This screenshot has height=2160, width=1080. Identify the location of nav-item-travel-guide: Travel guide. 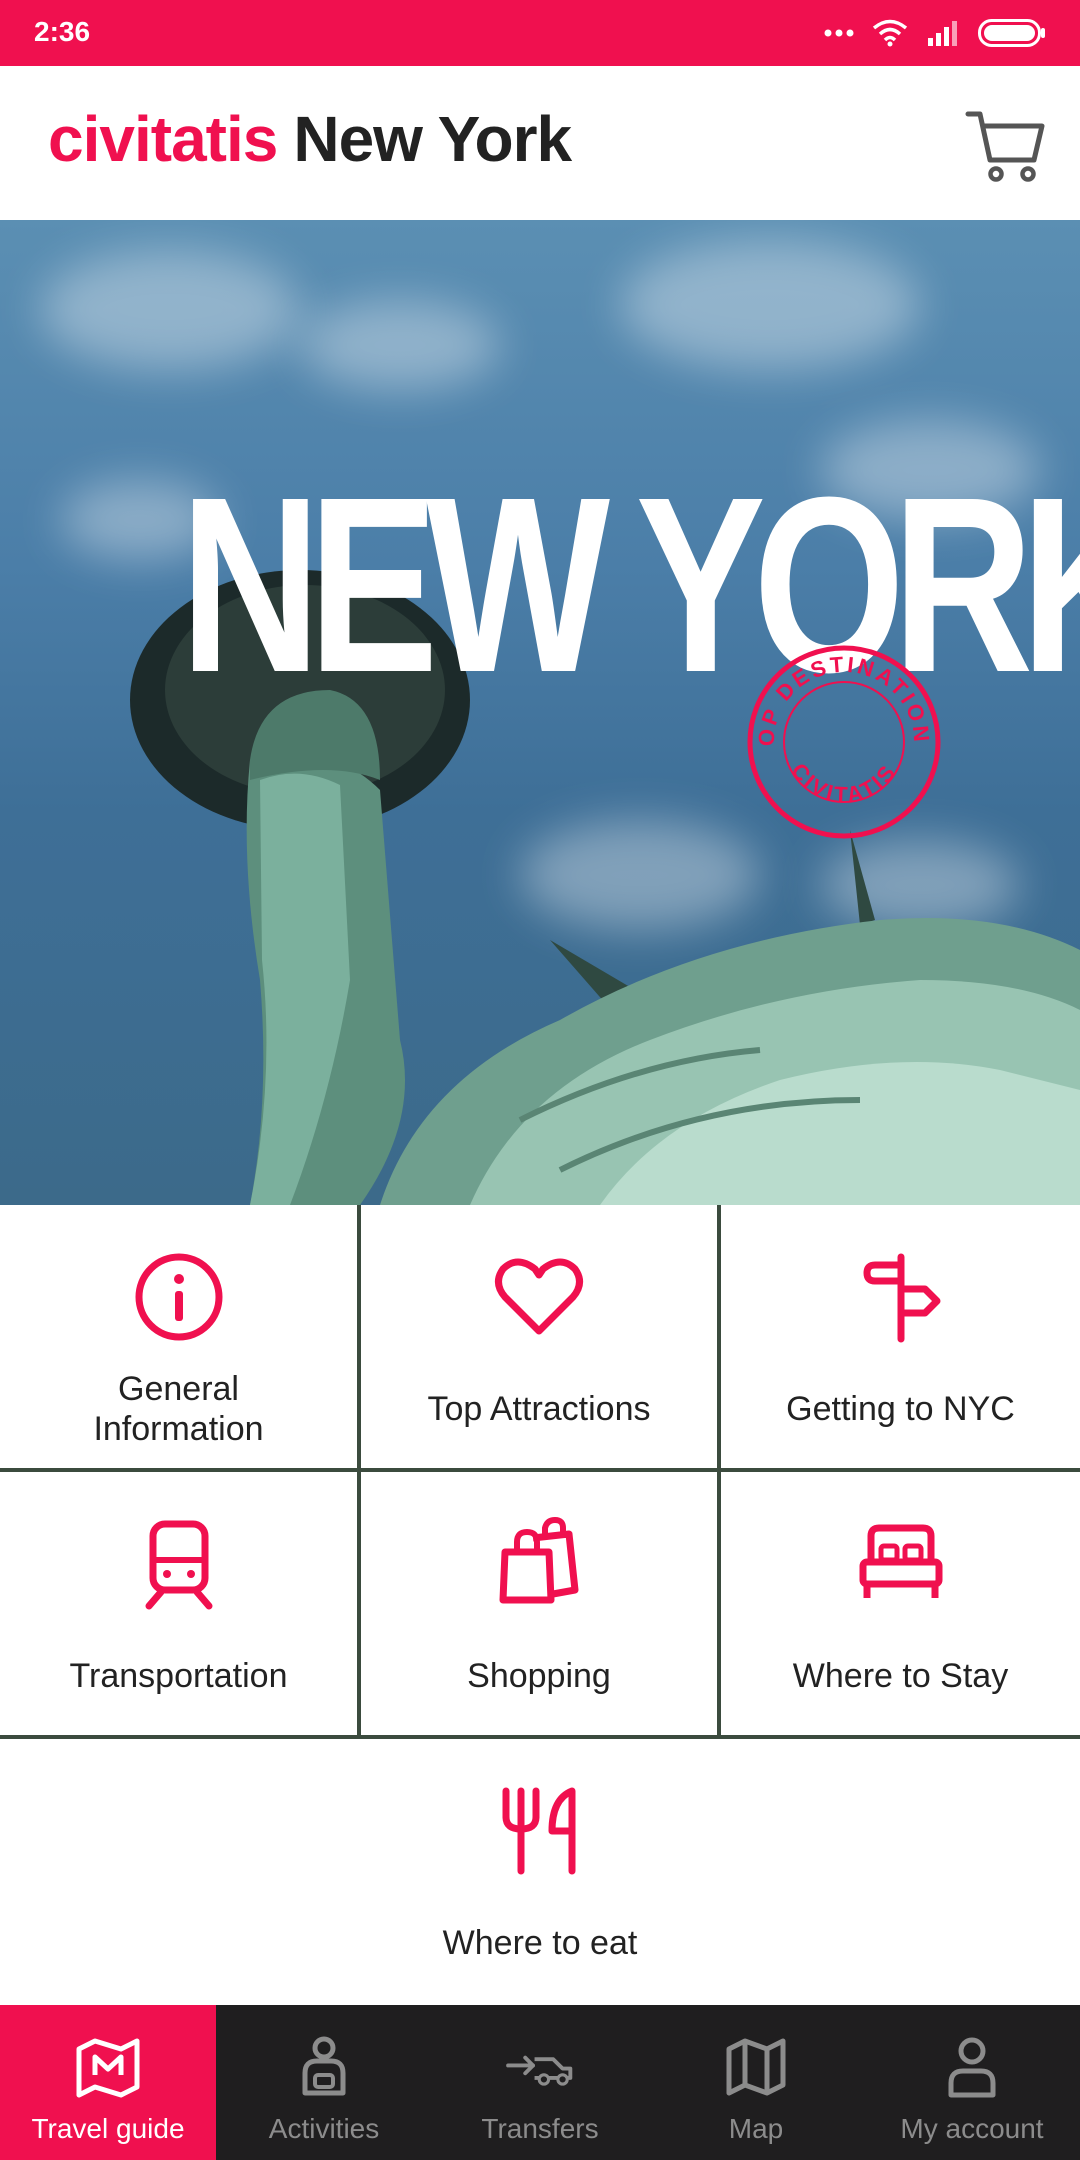
(108, 2082).